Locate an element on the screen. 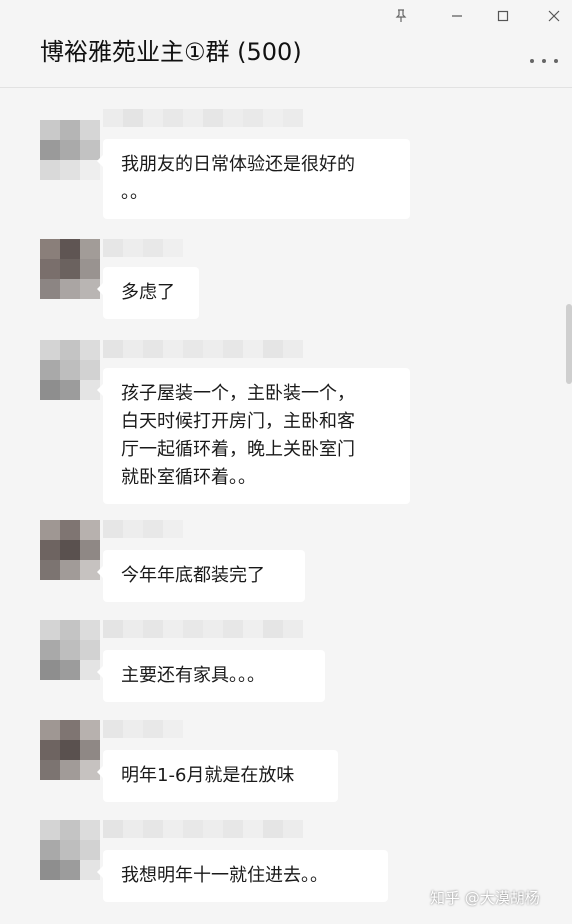  message-text: 主要还有家具。。。 is located at coordinates (193, 675).